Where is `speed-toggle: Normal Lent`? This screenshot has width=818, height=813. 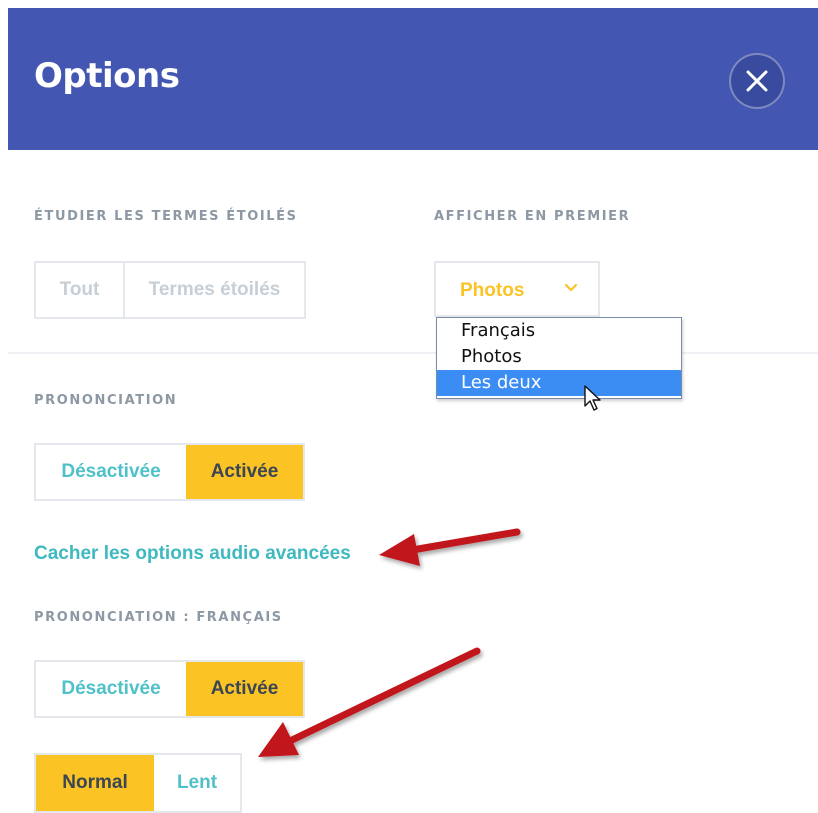
speed-toggle: Normal Lent is located at coordinates (138, 783).